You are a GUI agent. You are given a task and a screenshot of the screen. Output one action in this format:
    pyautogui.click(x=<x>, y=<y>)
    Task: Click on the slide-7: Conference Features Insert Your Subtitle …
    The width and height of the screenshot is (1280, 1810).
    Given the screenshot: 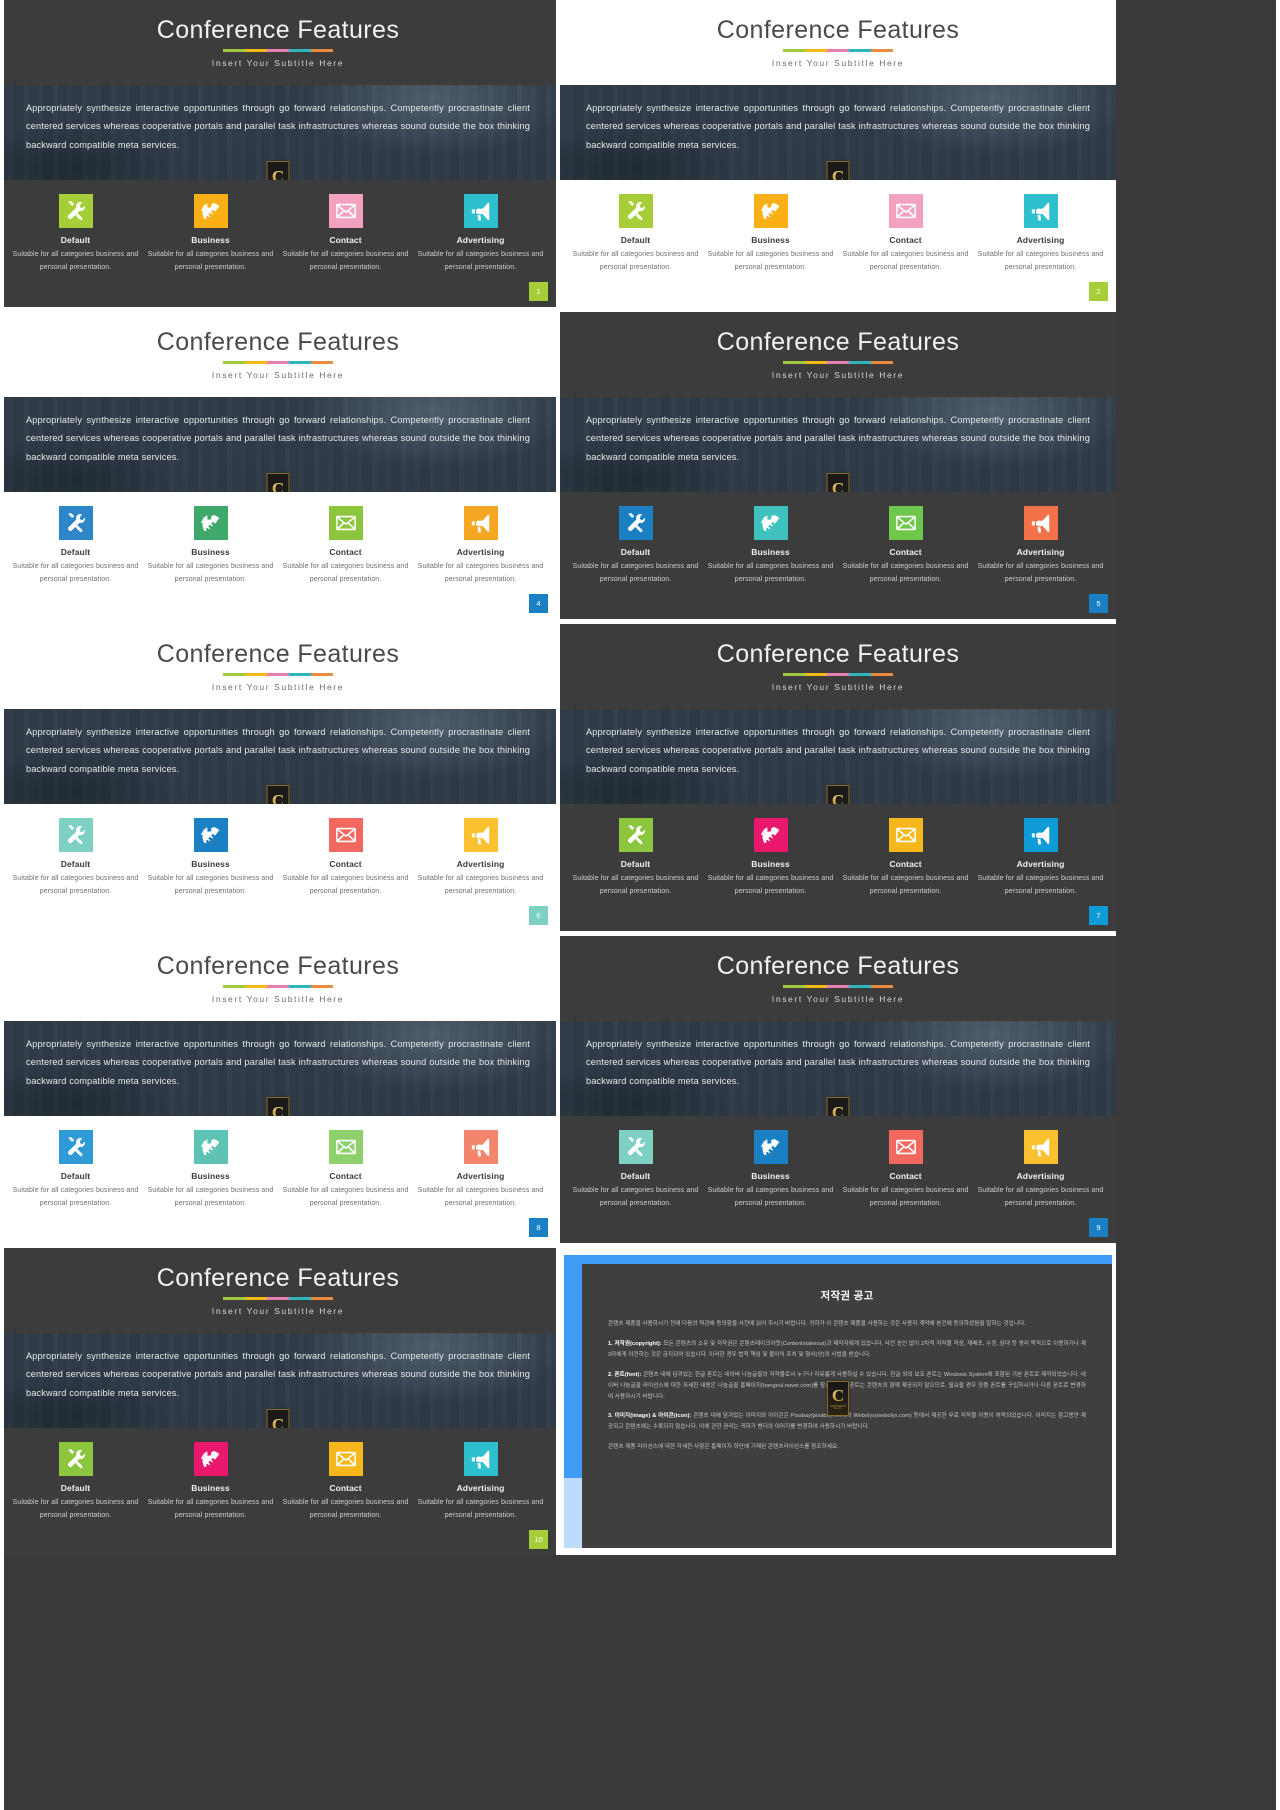 What is the action you would take?
    pyautogui.click(x=838, y=777)
    